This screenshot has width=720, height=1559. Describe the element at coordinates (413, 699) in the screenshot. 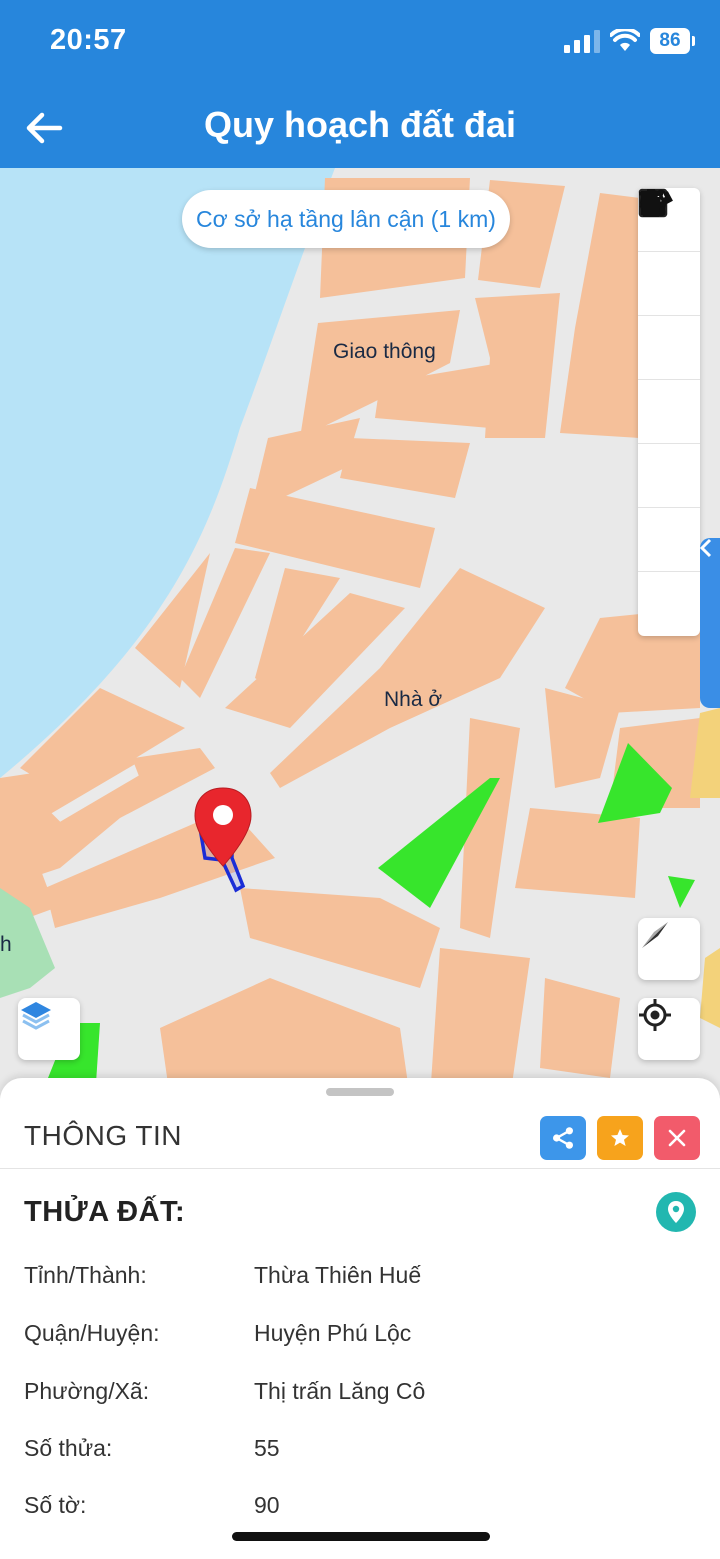

I see `map-label-nha-o: Nhà ở` at that location.